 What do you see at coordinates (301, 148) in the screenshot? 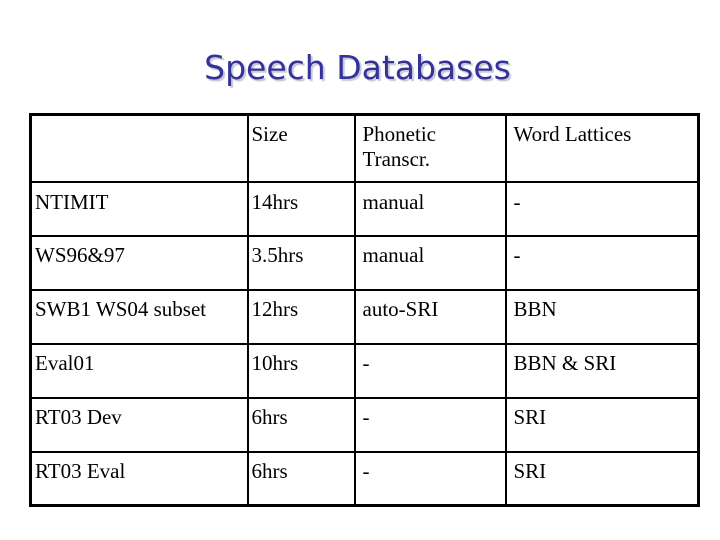
I see `header-cell-size: Size` at bounding box center [301, 148].